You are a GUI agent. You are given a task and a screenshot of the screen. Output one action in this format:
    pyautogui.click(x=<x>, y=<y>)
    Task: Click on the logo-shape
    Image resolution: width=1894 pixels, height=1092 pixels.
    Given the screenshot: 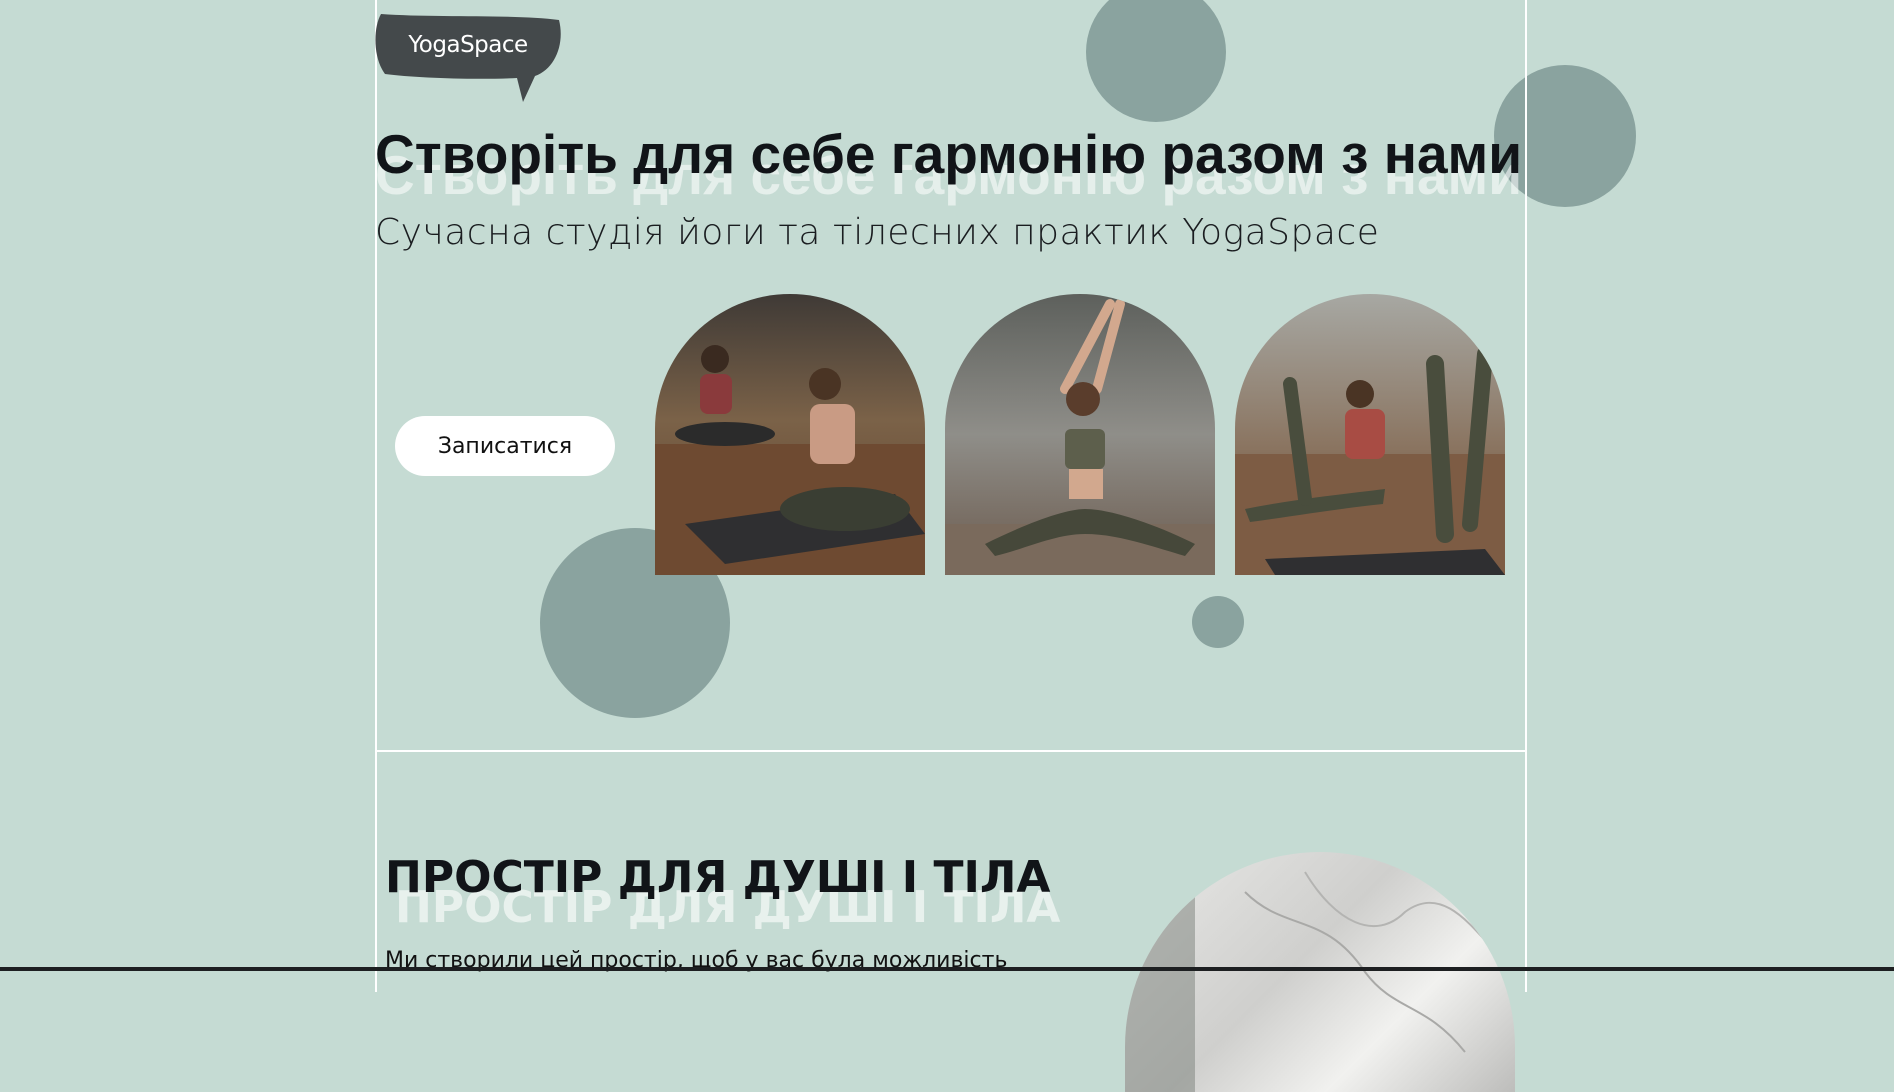 What is the action you would take?
    pyautogui.click(x=468, y=58)
    